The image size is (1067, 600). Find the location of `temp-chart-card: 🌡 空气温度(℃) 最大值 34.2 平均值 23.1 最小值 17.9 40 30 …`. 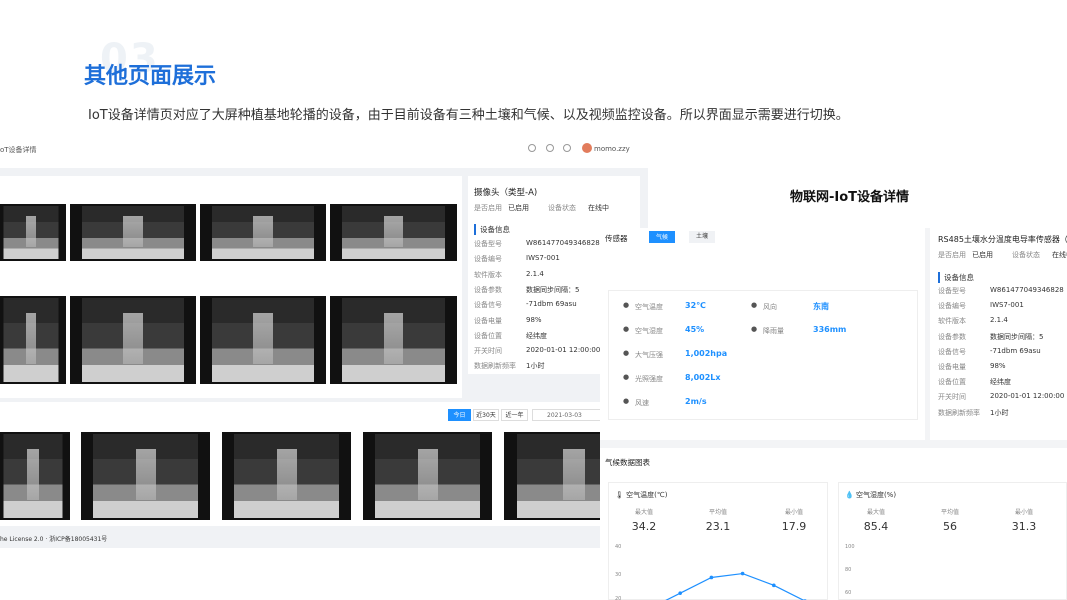

temp-chart-card: 🌡 空气温度(℃) 最大值 34.2 平均值 23.1 最小值 17.9 40 30 … is located at coordinates (718, 541).